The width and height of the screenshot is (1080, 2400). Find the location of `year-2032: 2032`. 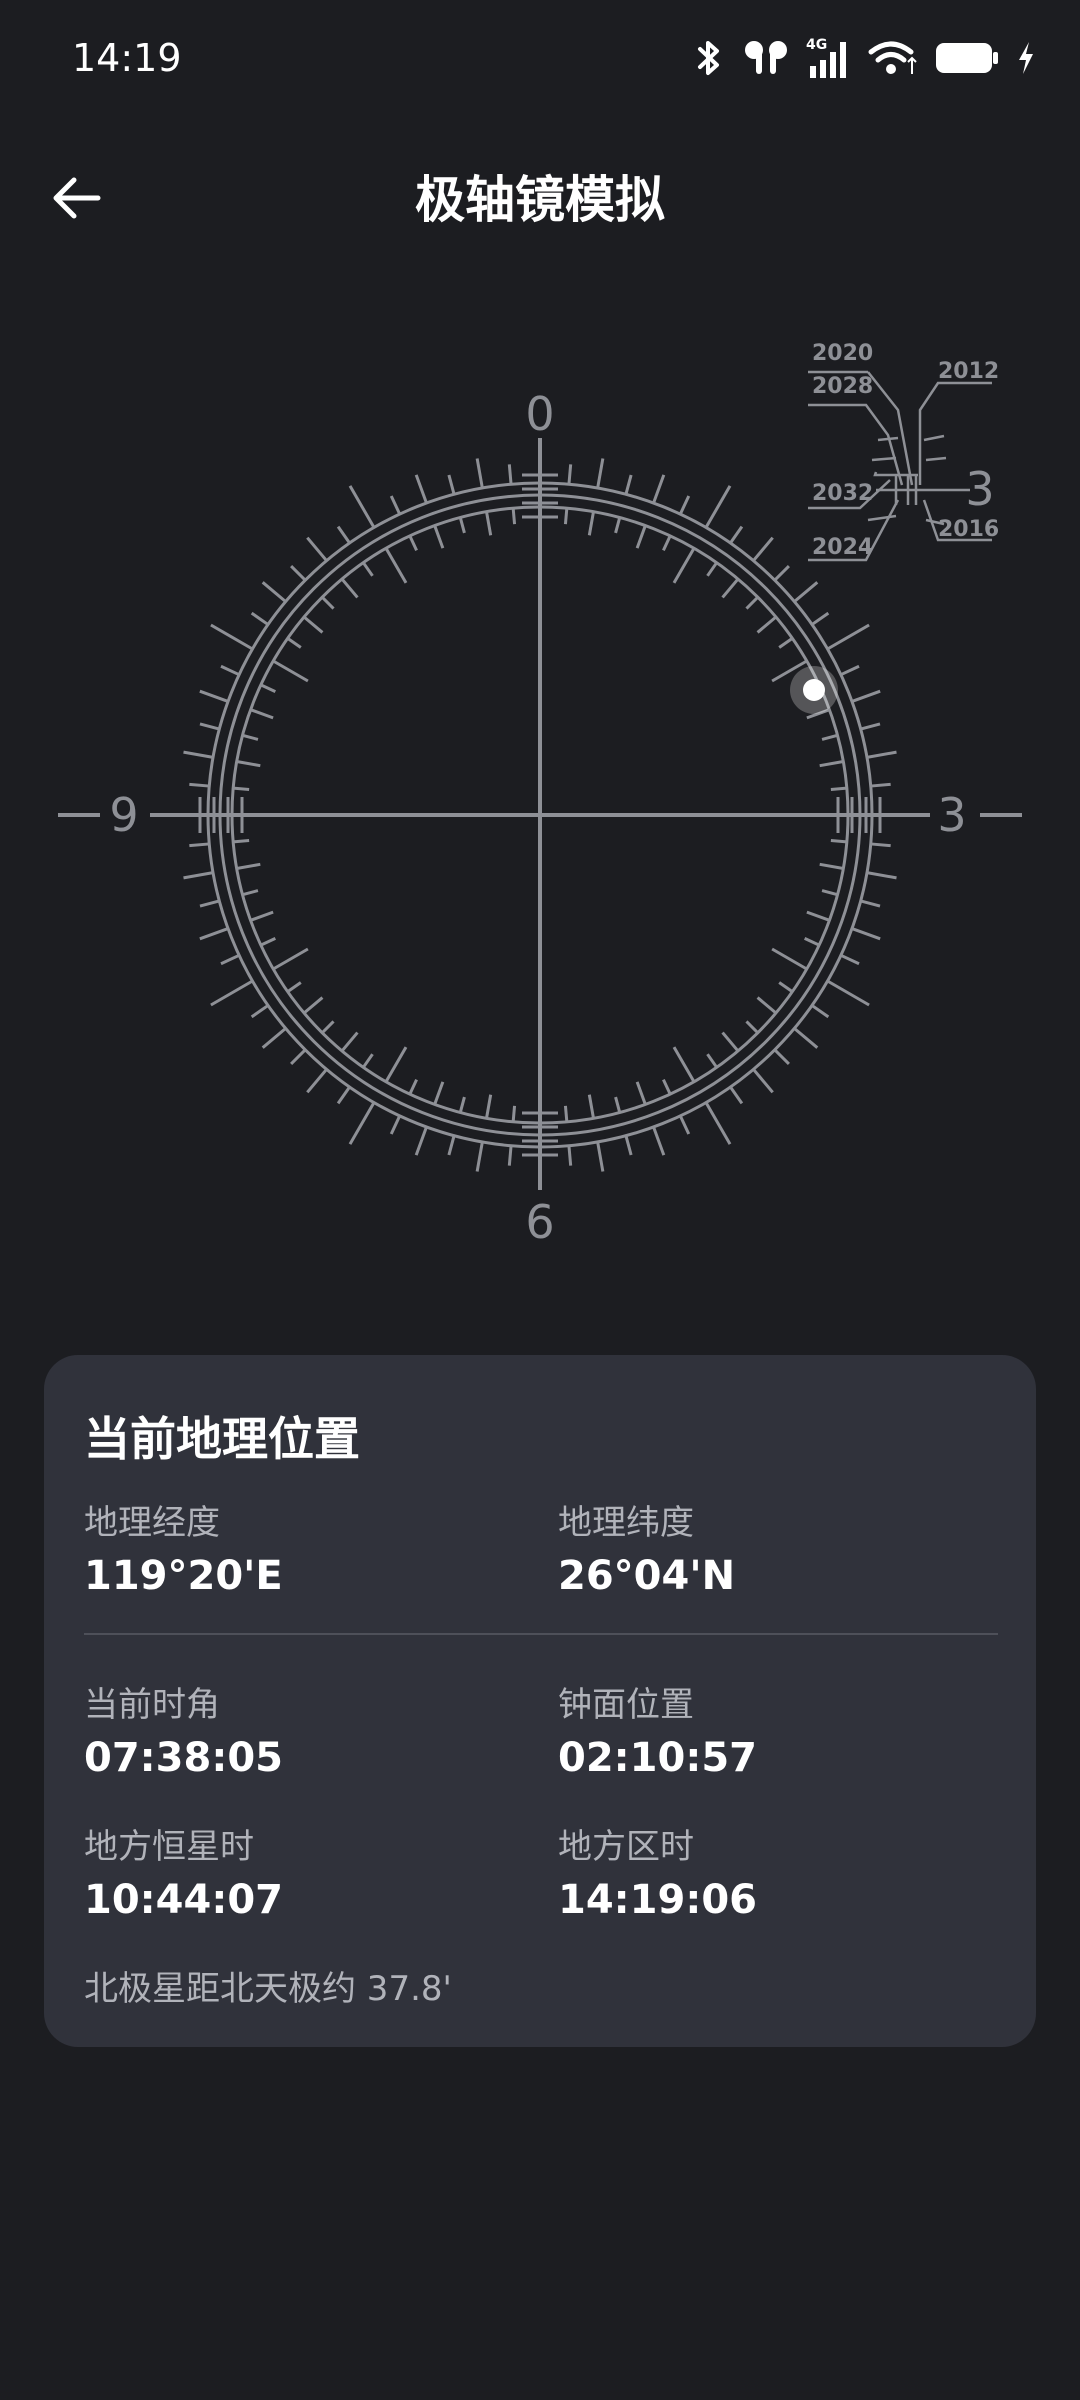

year-2032: 2032 is located at coordinates (842, 493).